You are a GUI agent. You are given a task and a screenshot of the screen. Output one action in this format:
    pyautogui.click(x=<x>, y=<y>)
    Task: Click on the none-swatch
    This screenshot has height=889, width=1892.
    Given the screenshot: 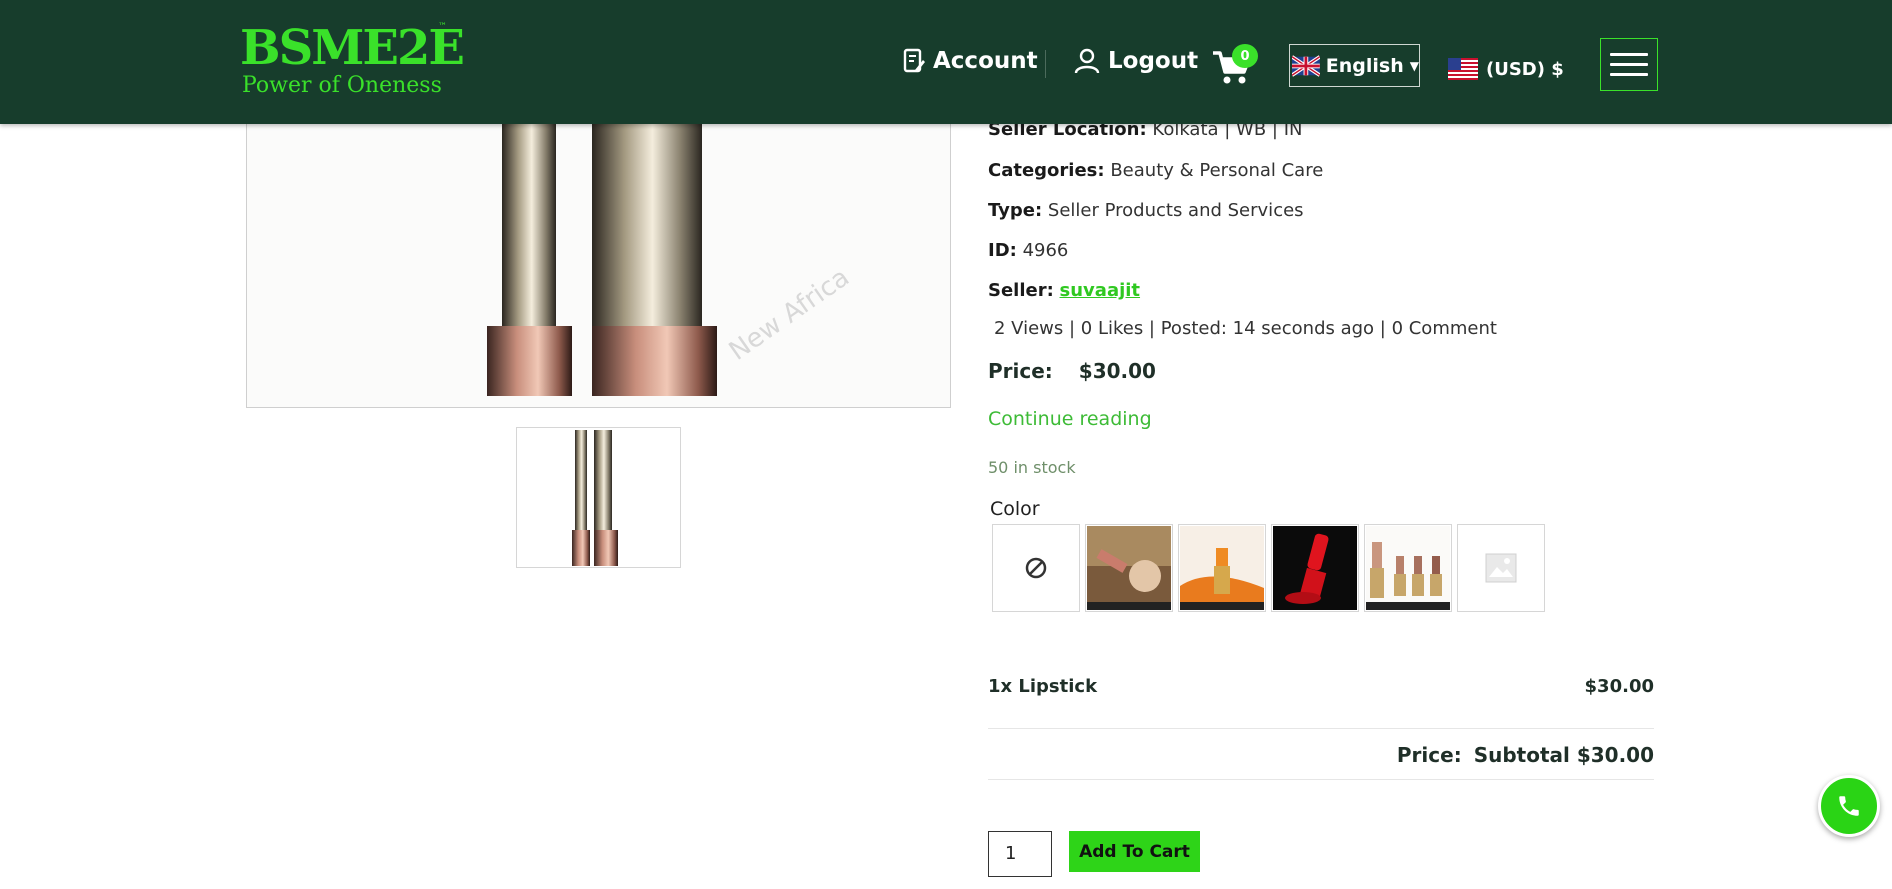 What is the action you would take?
    pyautogui.click(x=1036, y=568)
    